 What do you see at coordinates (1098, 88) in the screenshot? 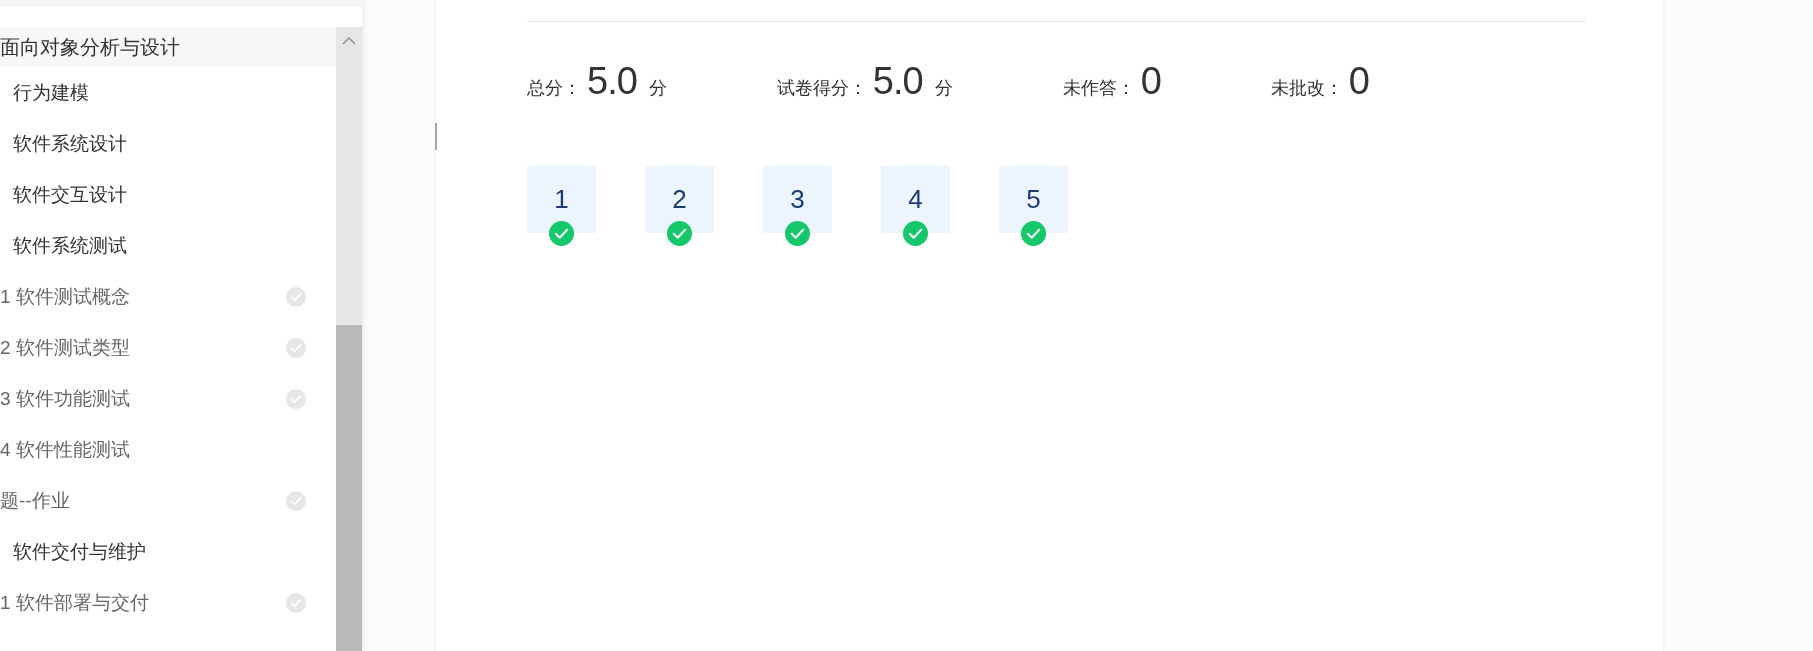
I see `score-label: 未作答：` at bounding box center [1098, 88].